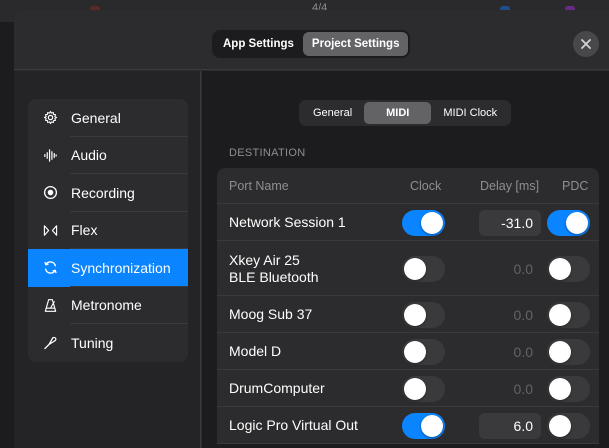  I want to click on column-header-clock: Clock, so click(426, 186).